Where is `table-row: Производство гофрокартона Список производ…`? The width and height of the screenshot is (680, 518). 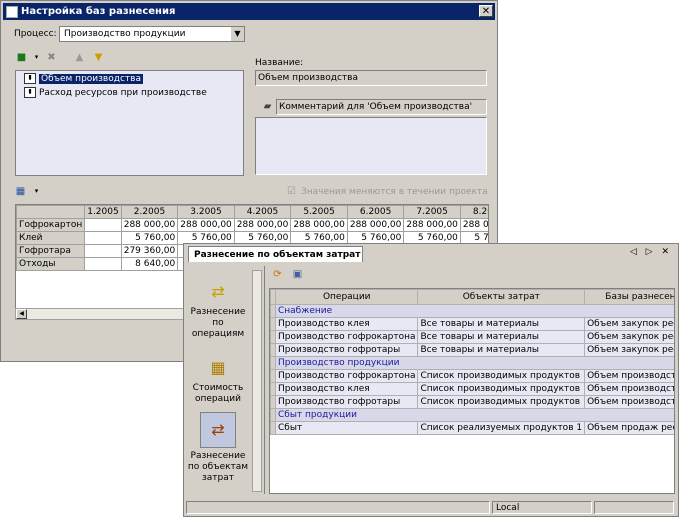 table-row: Производство гофрокартона Список производ… is located at coordinates (472, 376).